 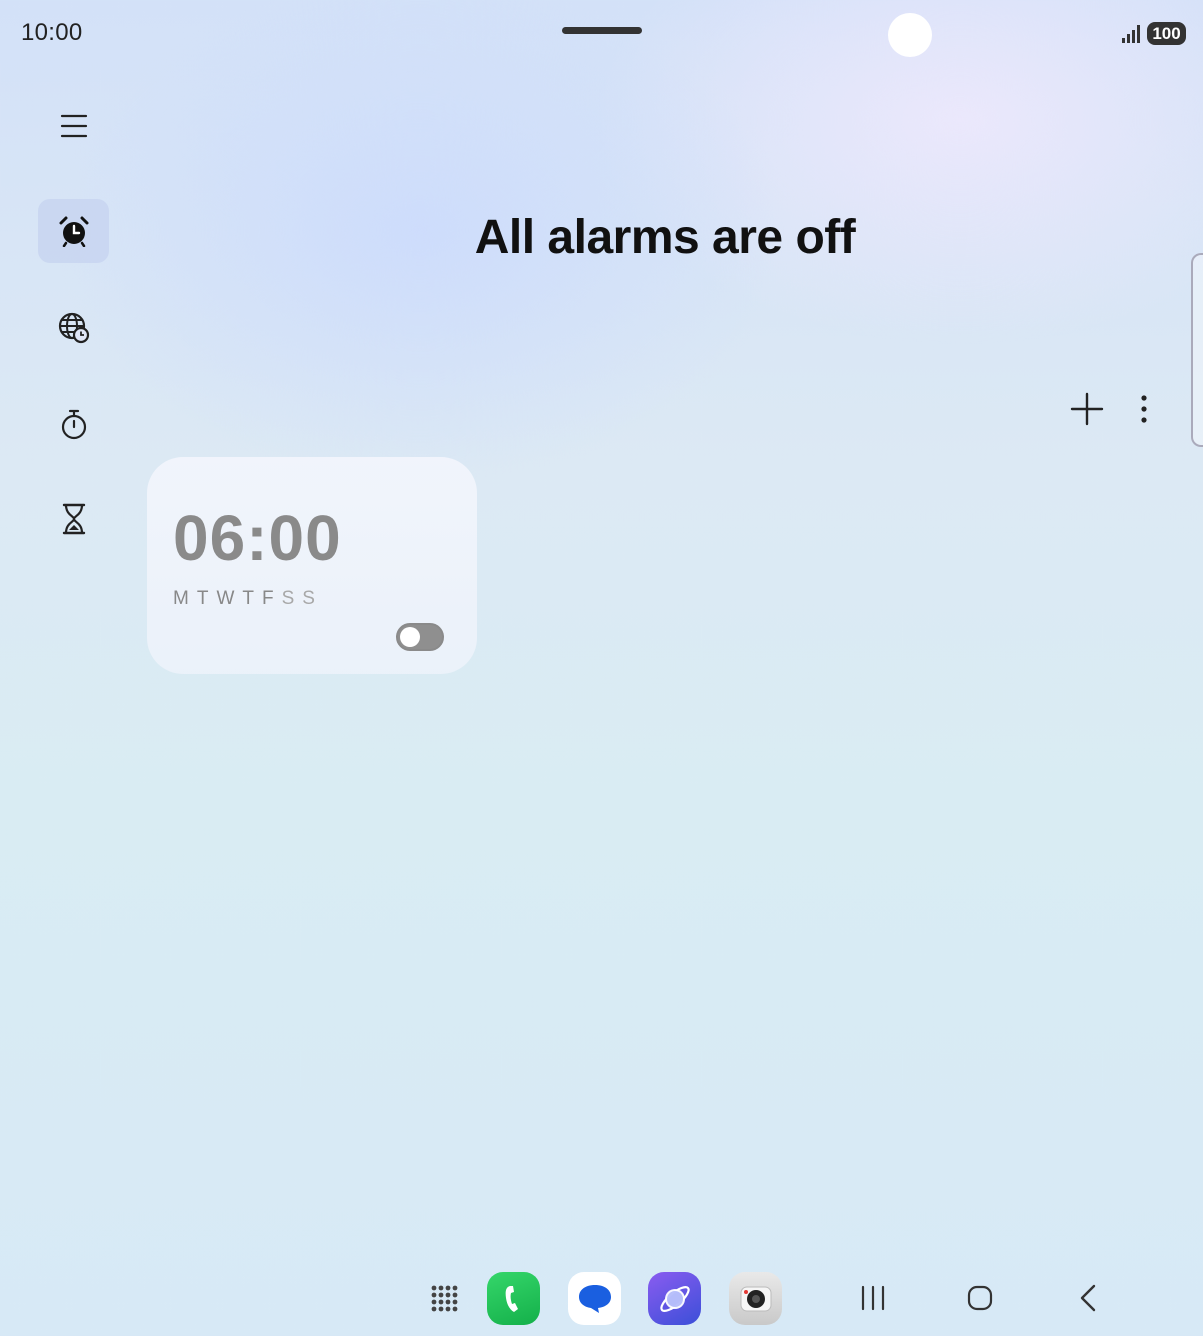 I want to click on home-button, so click(x=980, y=1298).